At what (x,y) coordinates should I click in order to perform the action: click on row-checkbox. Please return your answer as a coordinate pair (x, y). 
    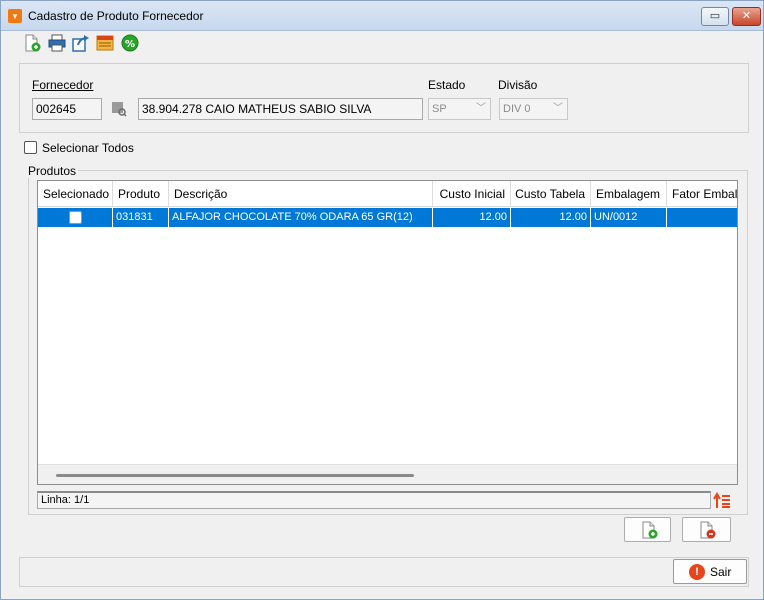
    Looking at the image, I should click on (75, 217).